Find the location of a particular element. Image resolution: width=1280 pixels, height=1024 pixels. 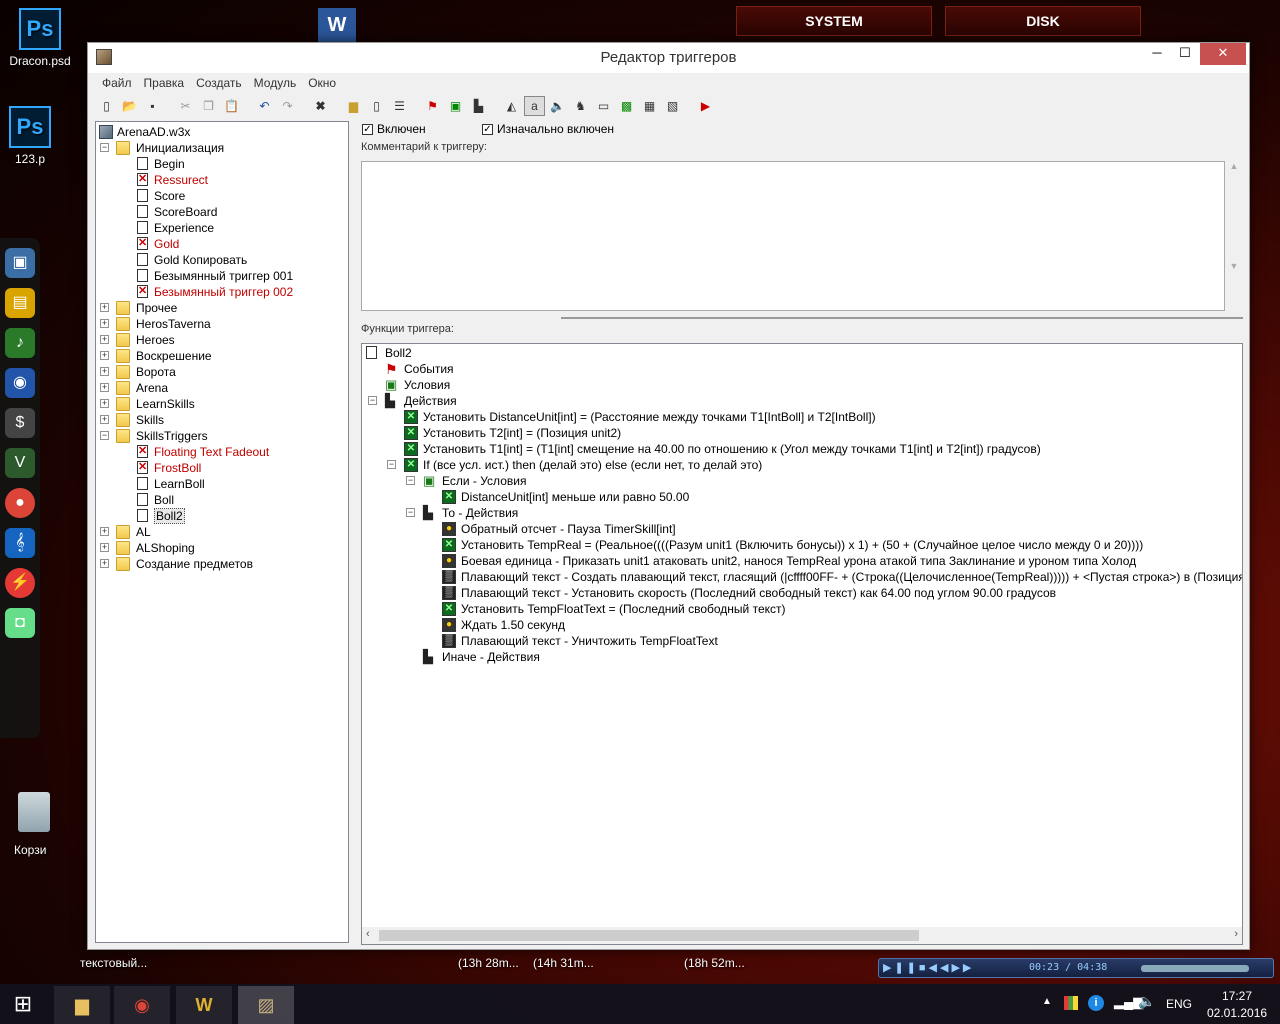

player-controls-icon: ▶❚❚■◀◀▶▶ is located at coordinates (928, 967).